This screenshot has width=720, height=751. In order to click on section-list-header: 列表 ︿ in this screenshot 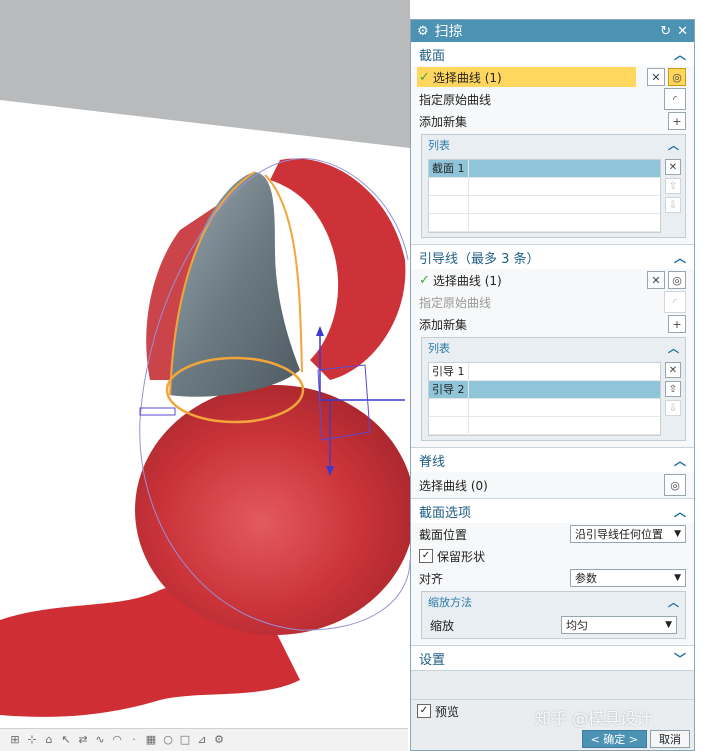, I will do `click(553, 145)`.